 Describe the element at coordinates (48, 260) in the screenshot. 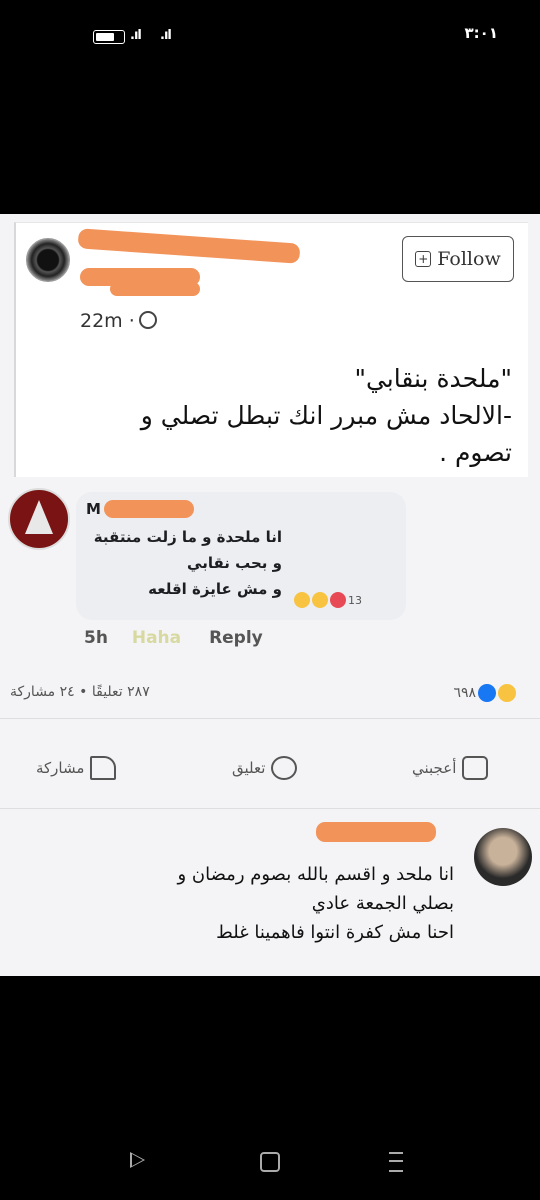

I see `post-author-avatar` at that location.